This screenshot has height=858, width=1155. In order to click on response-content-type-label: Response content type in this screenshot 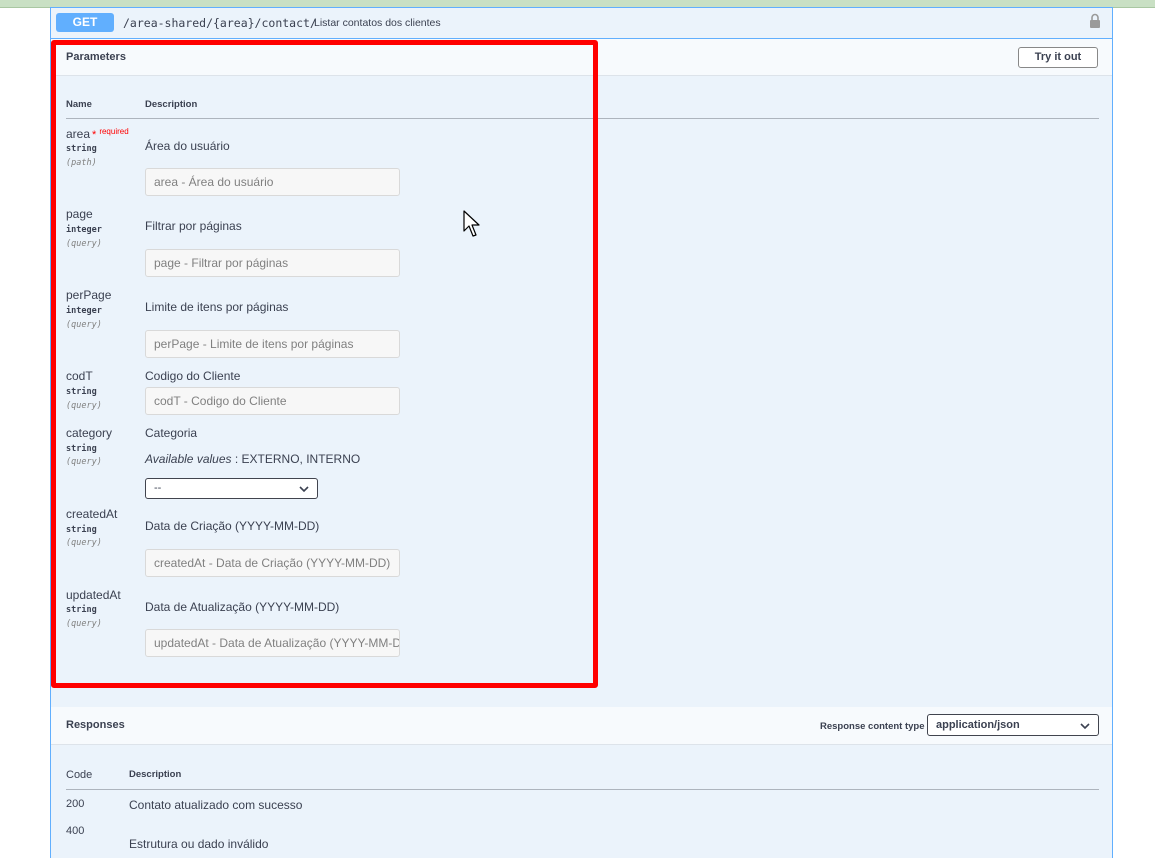, I will do `click(872, 726)`.